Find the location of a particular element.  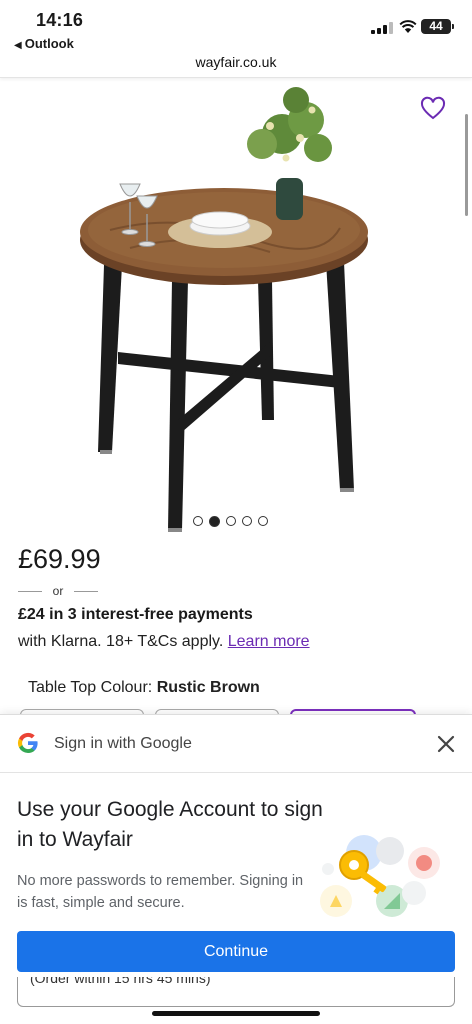

favorite-heart-icon is located at coordinates (433, 109).